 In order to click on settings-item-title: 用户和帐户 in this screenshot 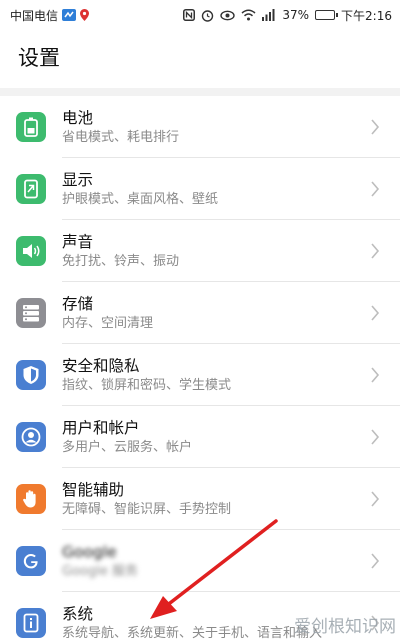, I will do `click(101, 427)`.